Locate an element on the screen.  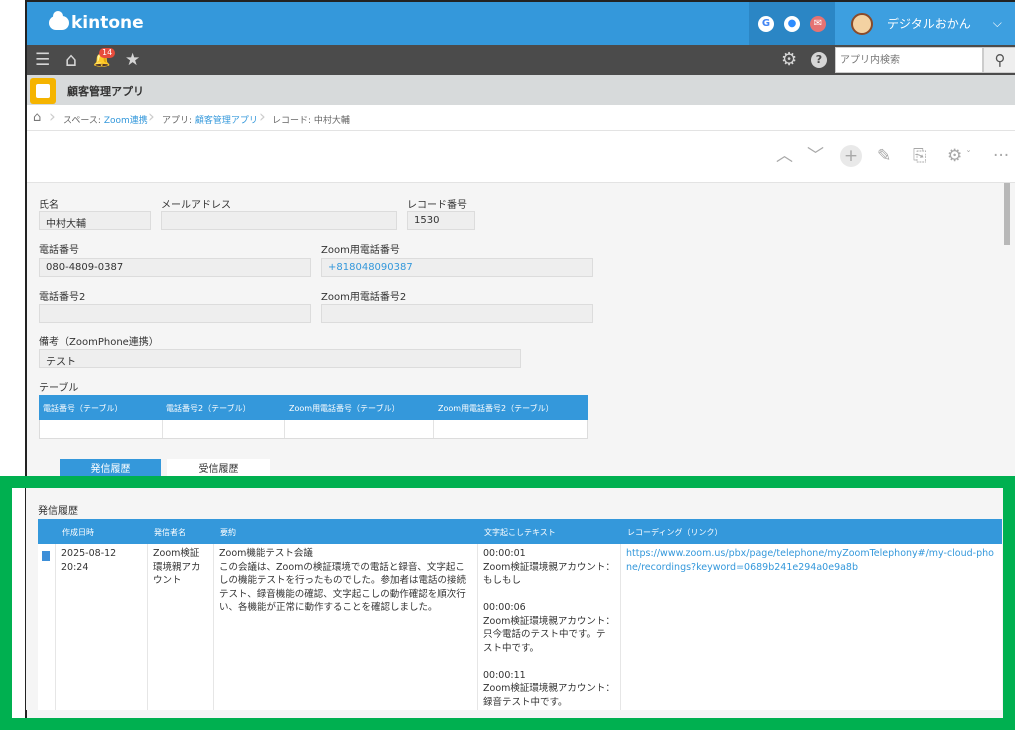
subtable-header-cell: 電話番号（テーブル） is located at coordinates (83, 408).